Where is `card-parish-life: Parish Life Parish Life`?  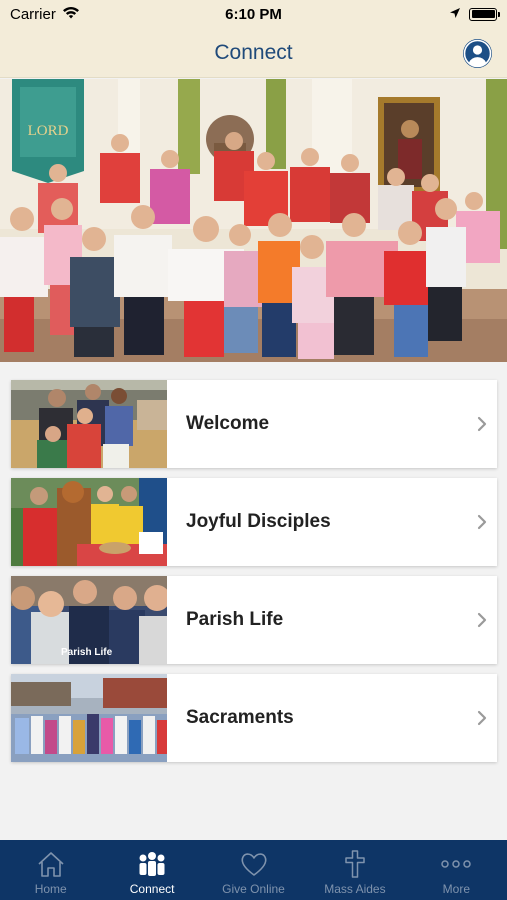 card-parish-life: Parish Life Parish Life is located at coordinates (254, 620).